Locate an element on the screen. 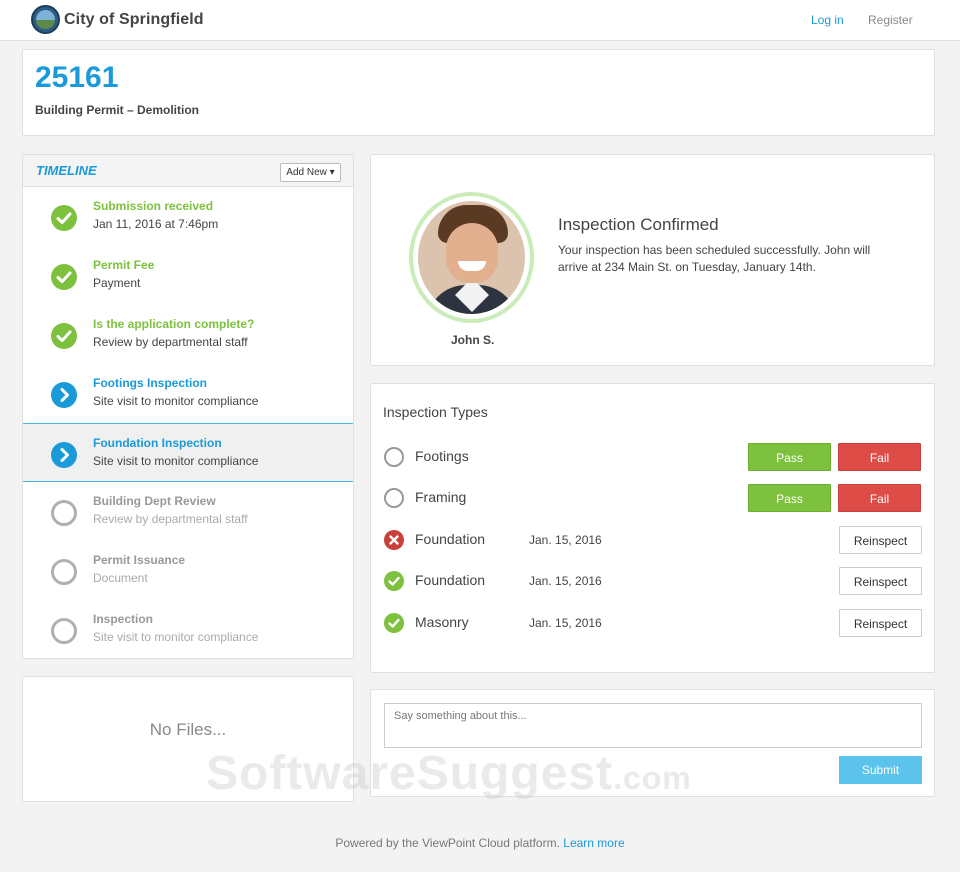 The height and width of the screenshot is (872, 960). inspection-type-name: Framing is located at coordinates (441, 497).